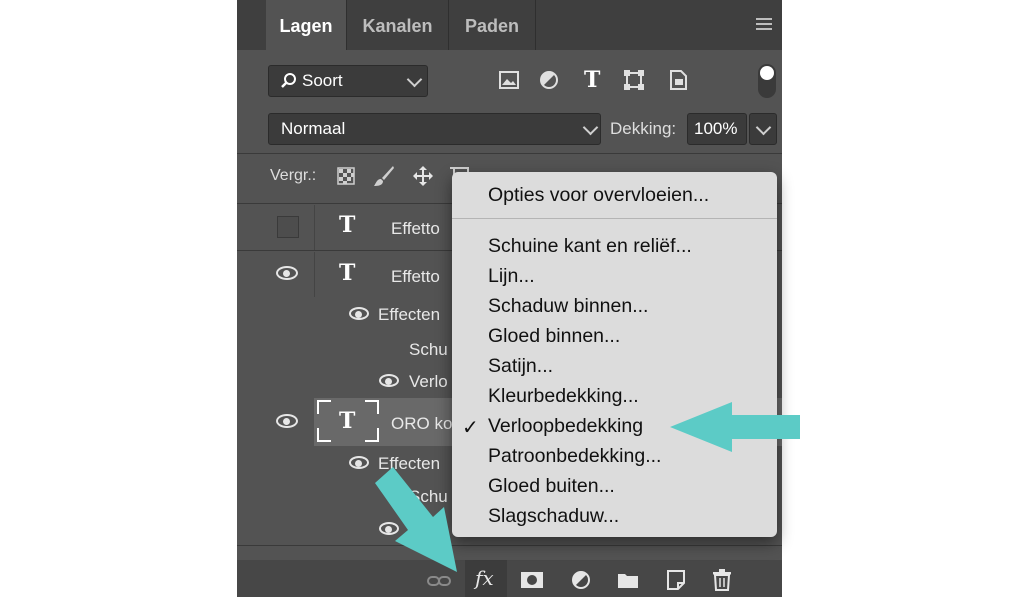 The image size is (1024, 597). What do you see at coordinates (634, 80) in the screenshot?
I see `shape-layer-filter-icon` at bounding box center [634, 80].